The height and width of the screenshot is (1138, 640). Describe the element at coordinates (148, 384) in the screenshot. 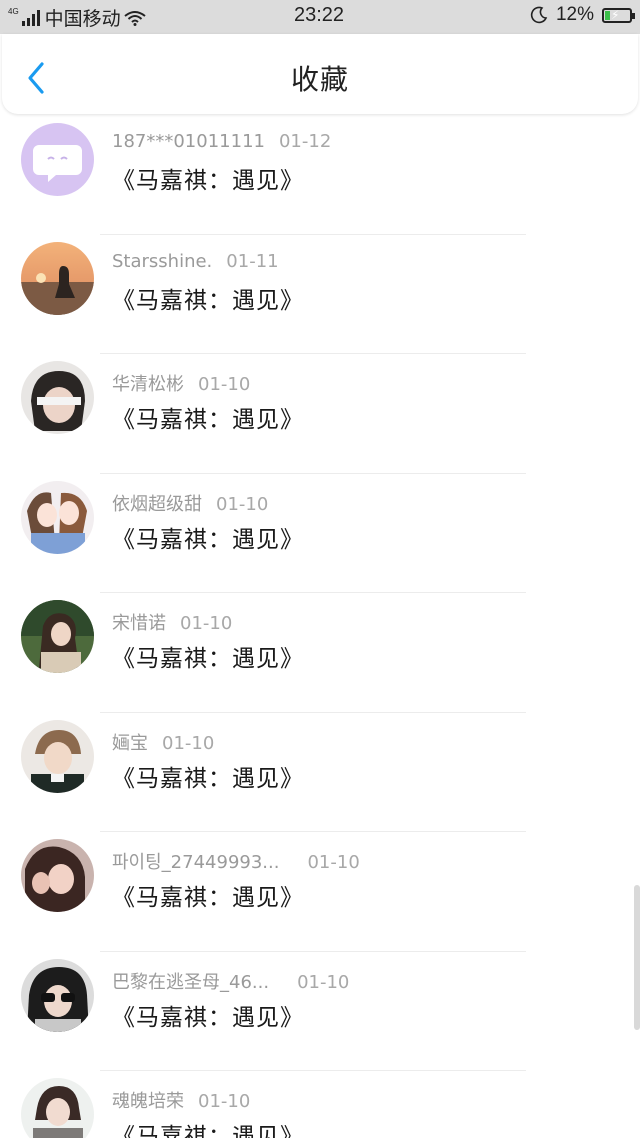

I see `username: 华清松彬` at that location.